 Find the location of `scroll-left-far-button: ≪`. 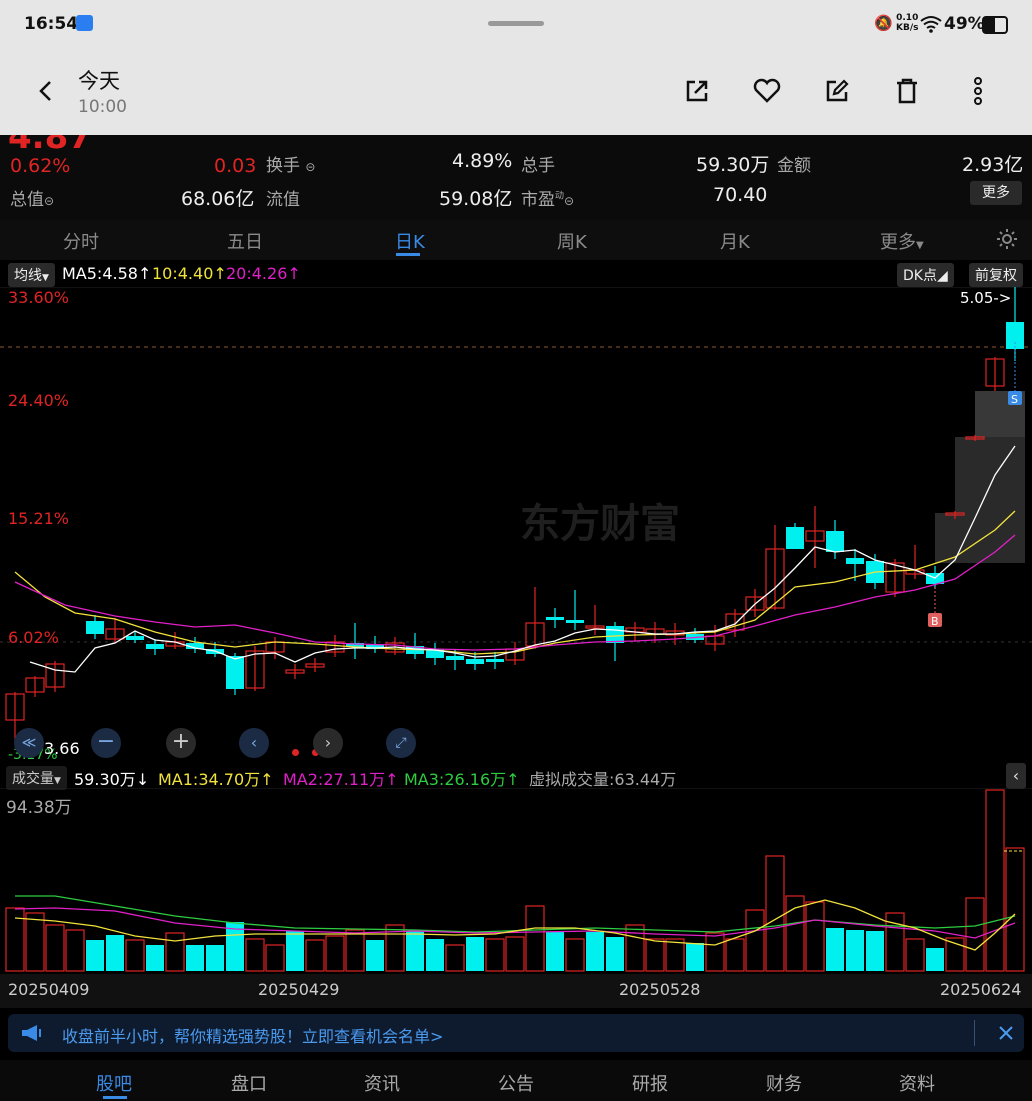

scroll-left-far-button: ≪ is located at coordinates (29, 743).